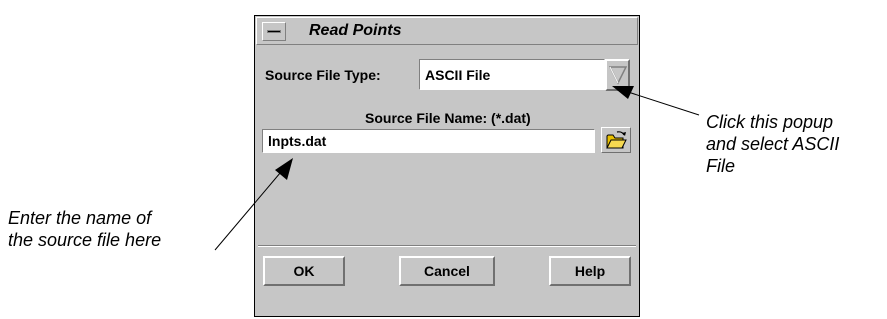 Image resolution: width=887 pixels, height=319 pixels. I want to click on source-arrow-line, so click(250, 208).